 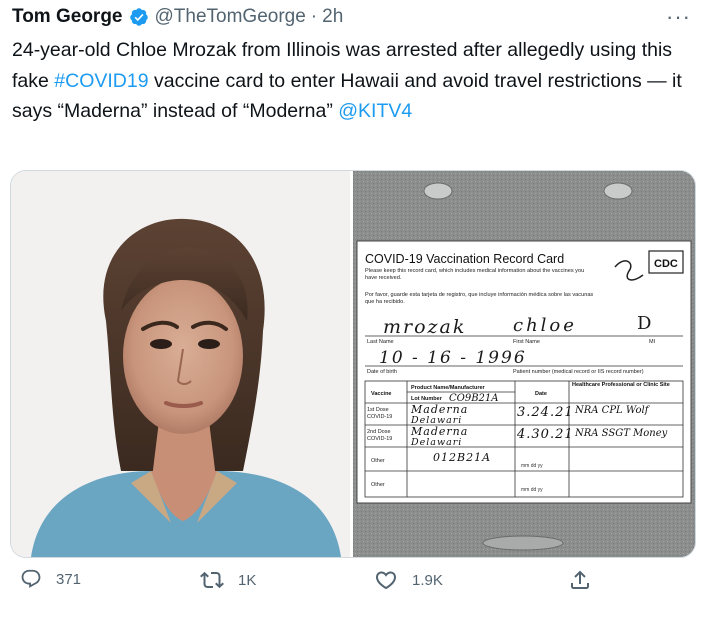 What do you see at coordinates (436, 442) in the screenshot?
I see `handwritten-r2-lot: Delawari` at bounding box center [436, 442].